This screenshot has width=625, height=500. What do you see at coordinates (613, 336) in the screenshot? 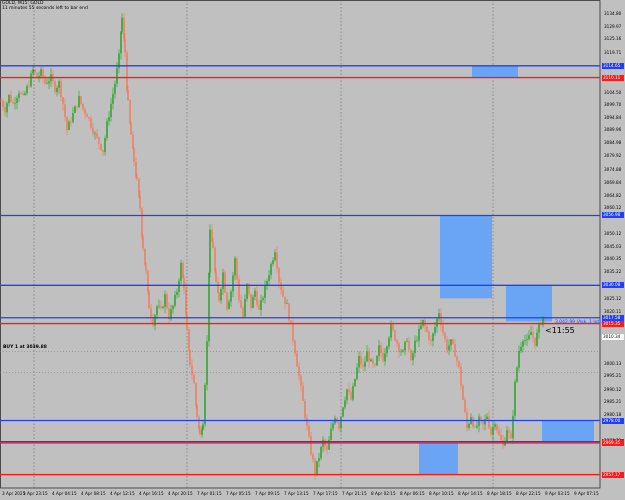
I see `current-price-tag: 3010.34` at bounding box center [613, 336].